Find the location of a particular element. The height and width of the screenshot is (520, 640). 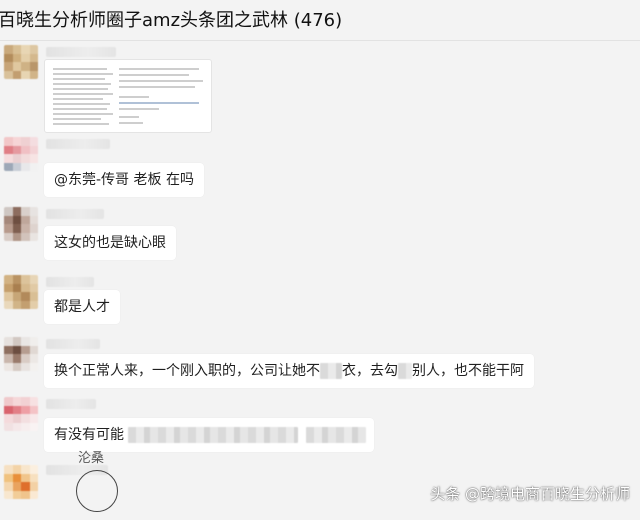

message-text: 有没有可能 is located at coordinates (89, 435).